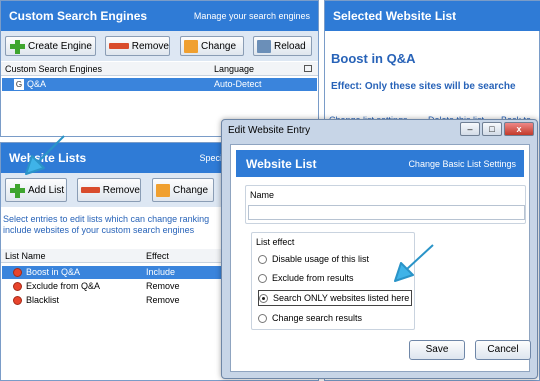  I want to click on selected-list-effect: Effect: Only these sites will be searche, so click(423, 86).